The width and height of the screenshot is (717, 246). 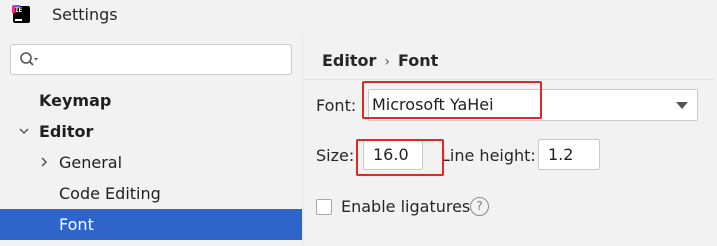 I want to click on sidebar-item-code-editing: Code Editing, so click(x=151, y=193).